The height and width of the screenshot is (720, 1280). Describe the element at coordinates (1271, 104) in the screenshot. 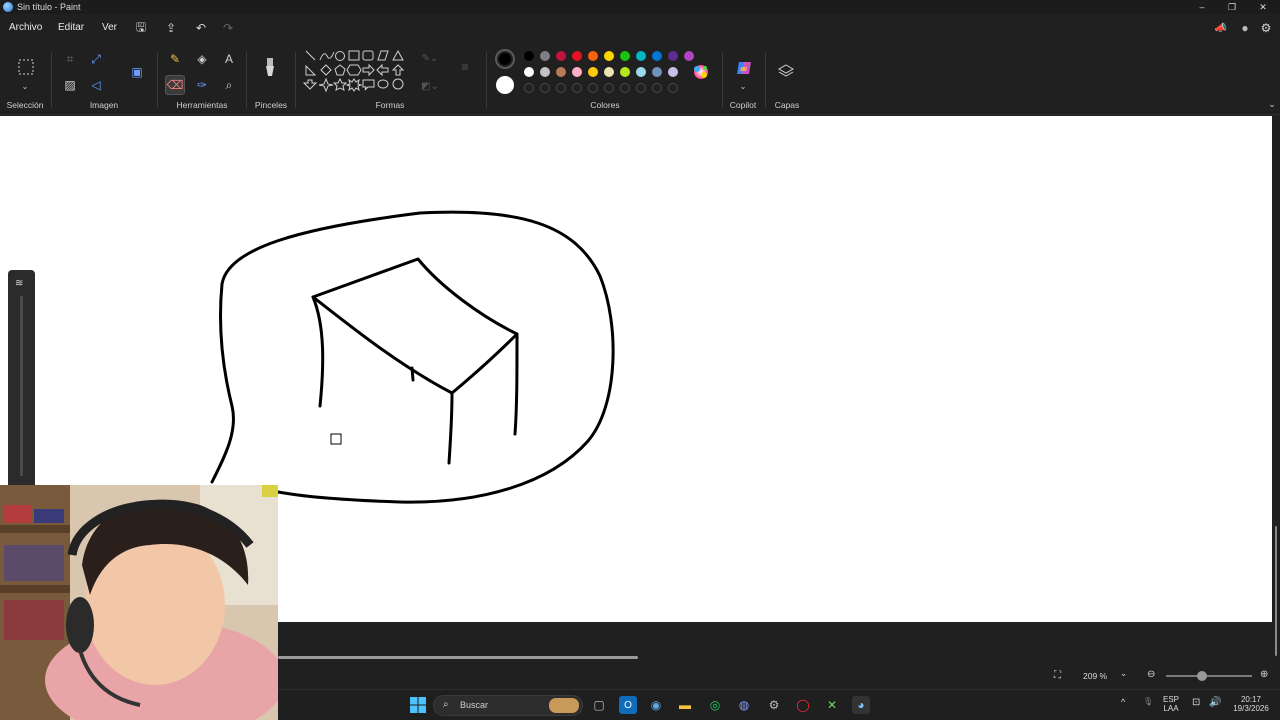

I see `collapse-ribbon-icon: ⌄` at that location.